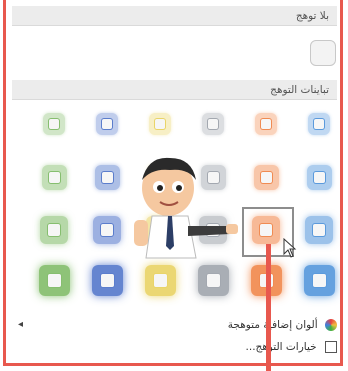  Describe the element at coordinates (312, 16) in the screenshot. I see `section-no-glow-title: بلا توهج` at that location.